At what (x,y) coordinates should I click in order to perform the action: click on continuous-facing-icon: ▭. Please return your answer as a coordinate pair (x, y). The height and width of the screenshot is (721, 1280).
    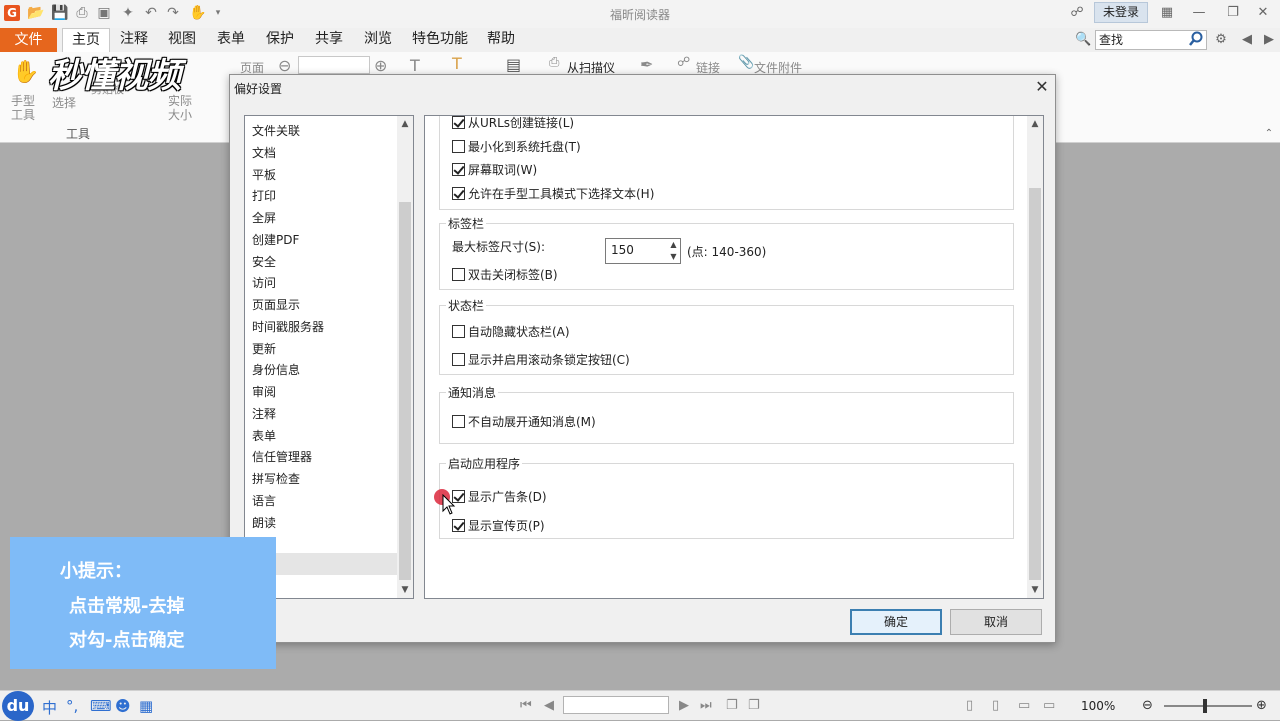
    Looking at the image, I should click on (1049, 705).